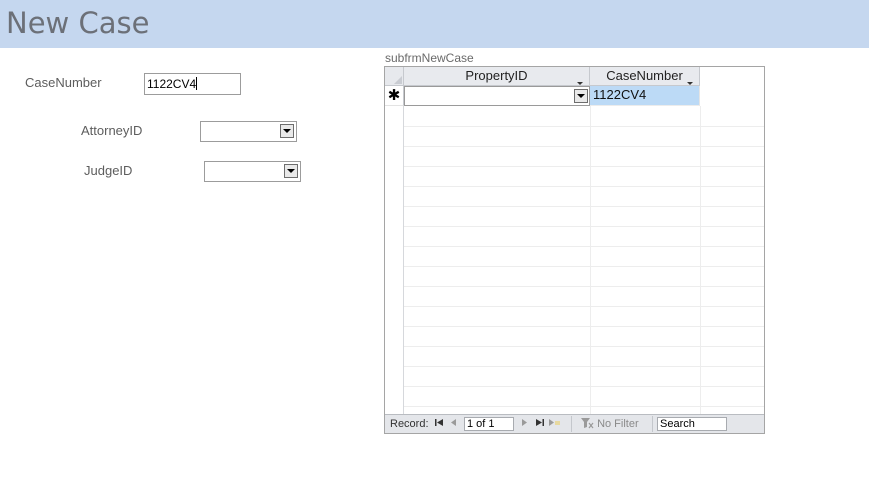 The image size is (869, 487). I want to click on case-number-value: 1122CV4, so click(172, 84).